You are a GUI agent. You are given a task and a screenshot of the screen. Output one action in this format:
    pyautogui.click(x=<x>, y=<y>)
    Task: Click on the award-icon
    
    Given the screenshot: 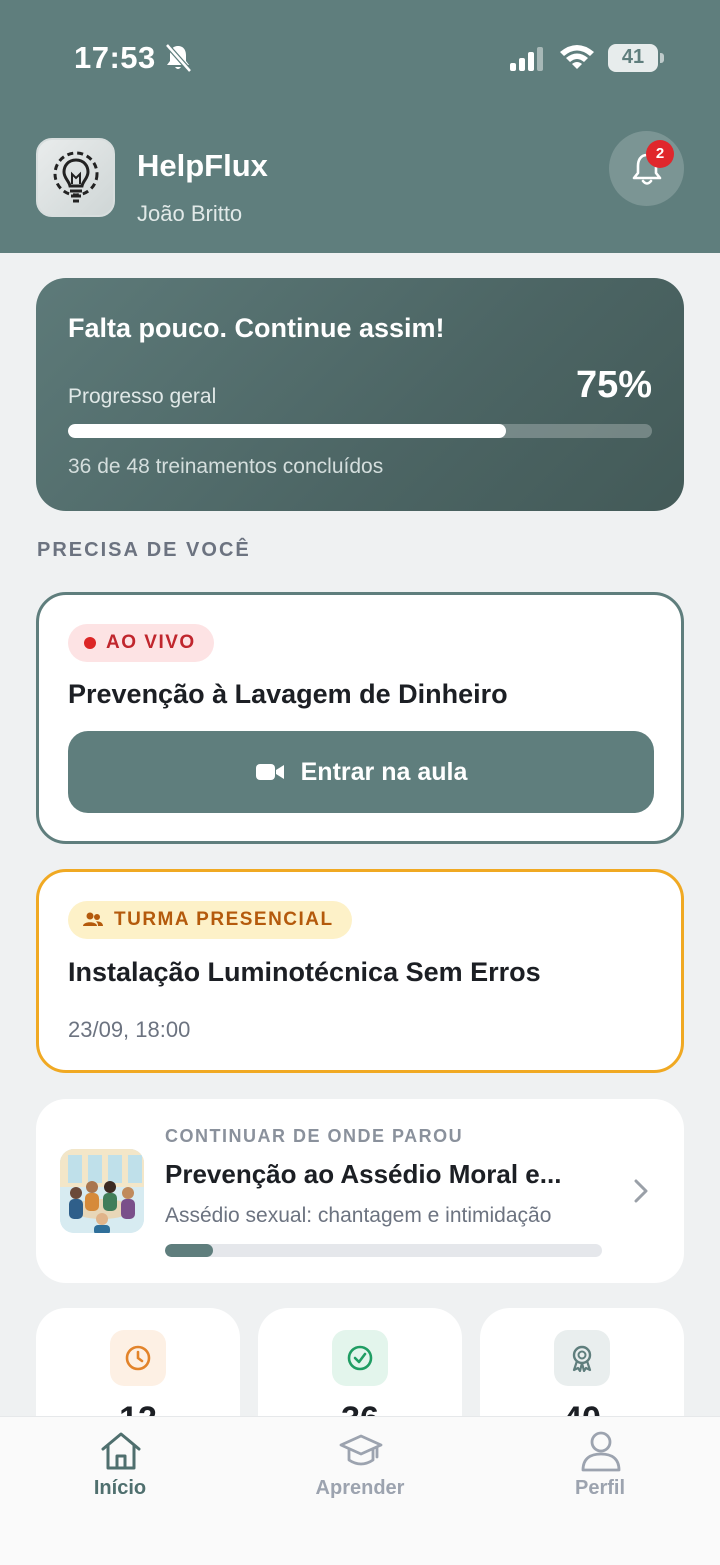 What is the action you would take?
    pyautogui.click(x=582, y=1358)
    